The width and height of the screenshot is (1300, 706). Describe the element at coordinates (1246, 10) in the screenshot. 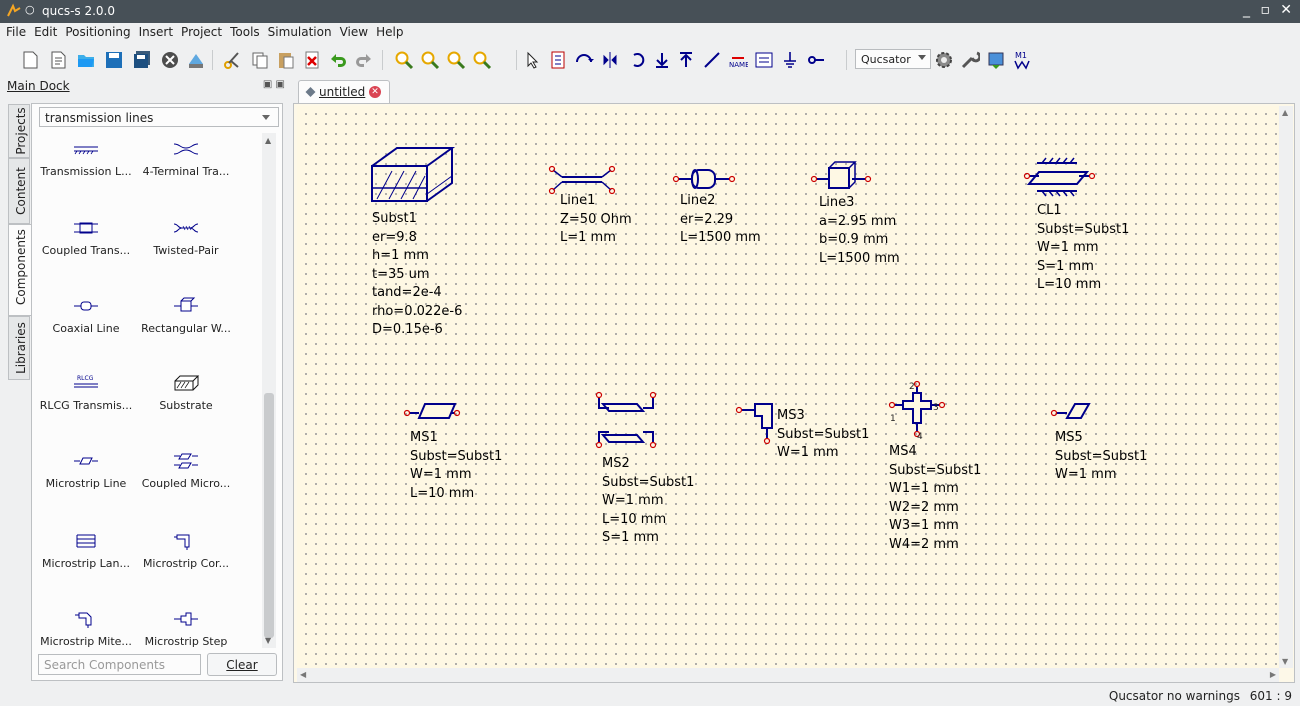

I see `minimize-button: _` at that location.